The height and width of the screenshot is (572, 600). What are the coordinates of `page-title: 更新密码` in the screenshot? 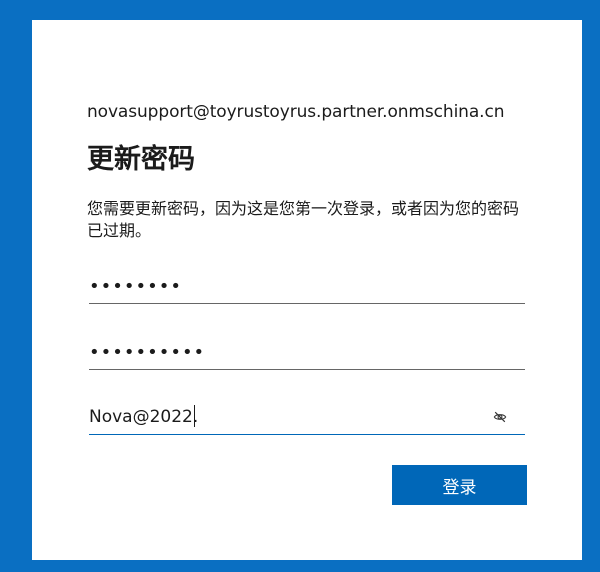 It's located at (141, 159).